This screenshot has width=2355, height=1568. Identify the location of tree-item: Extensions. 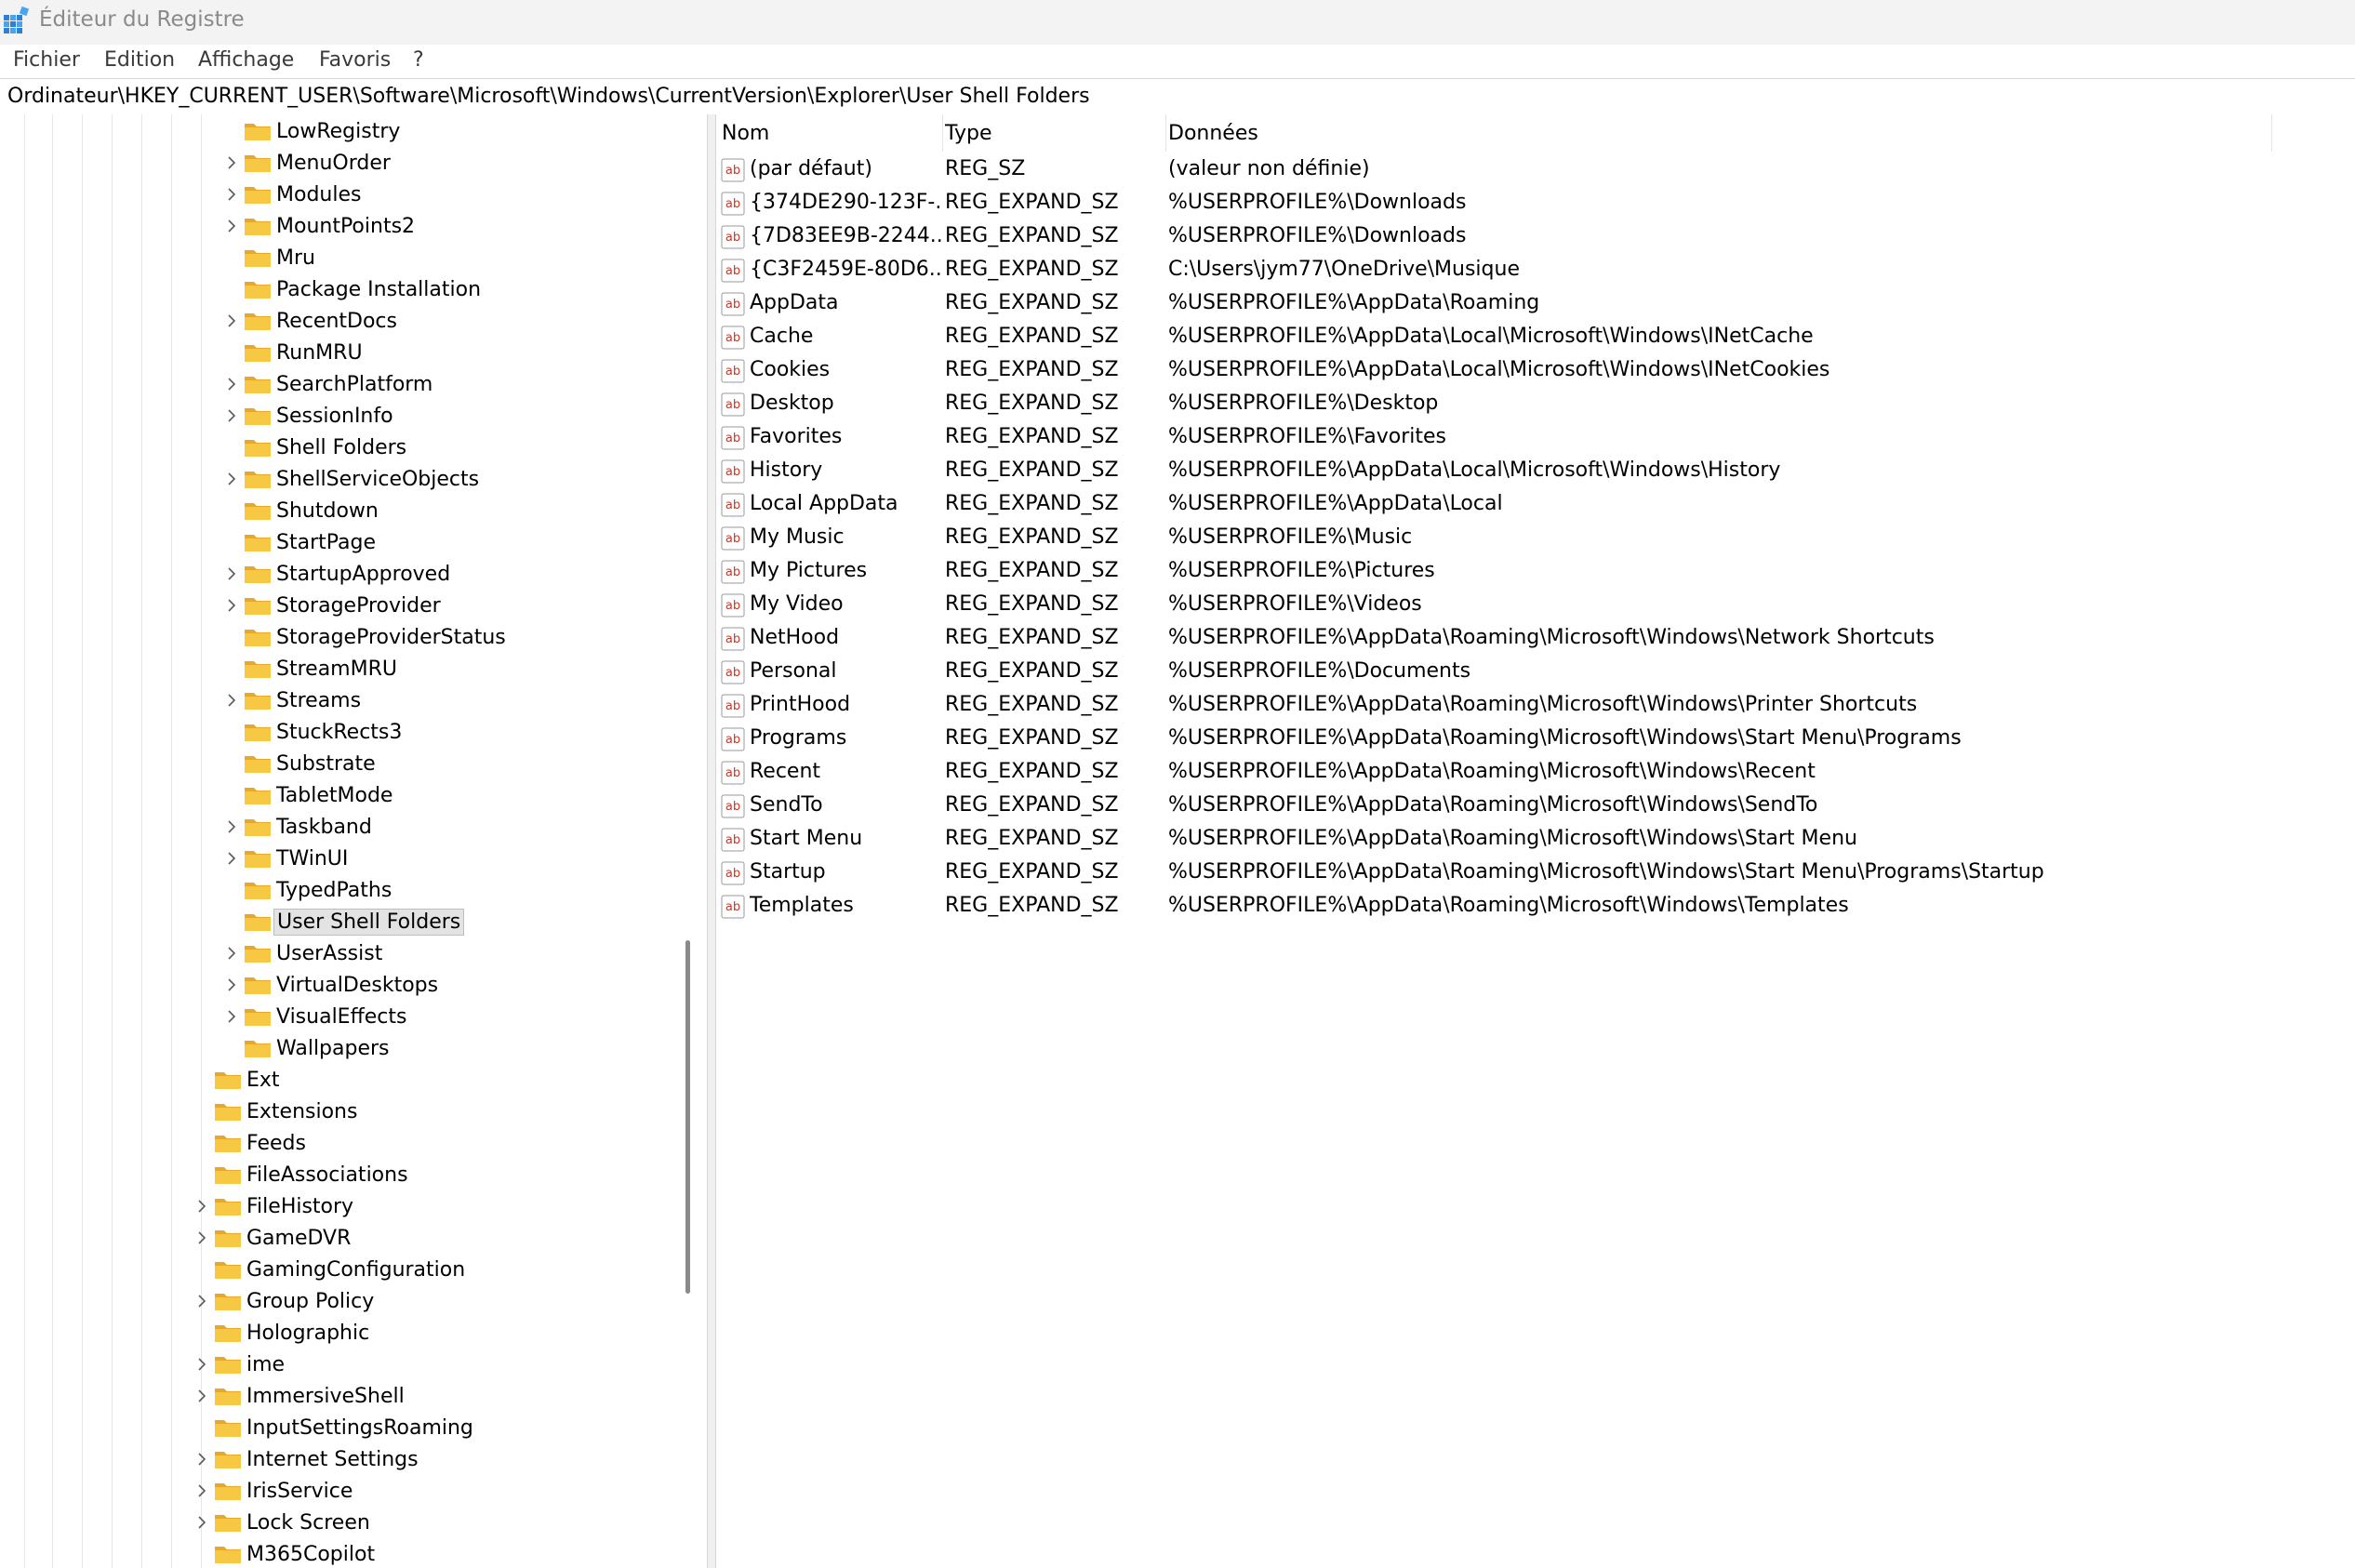
(349, 1112).